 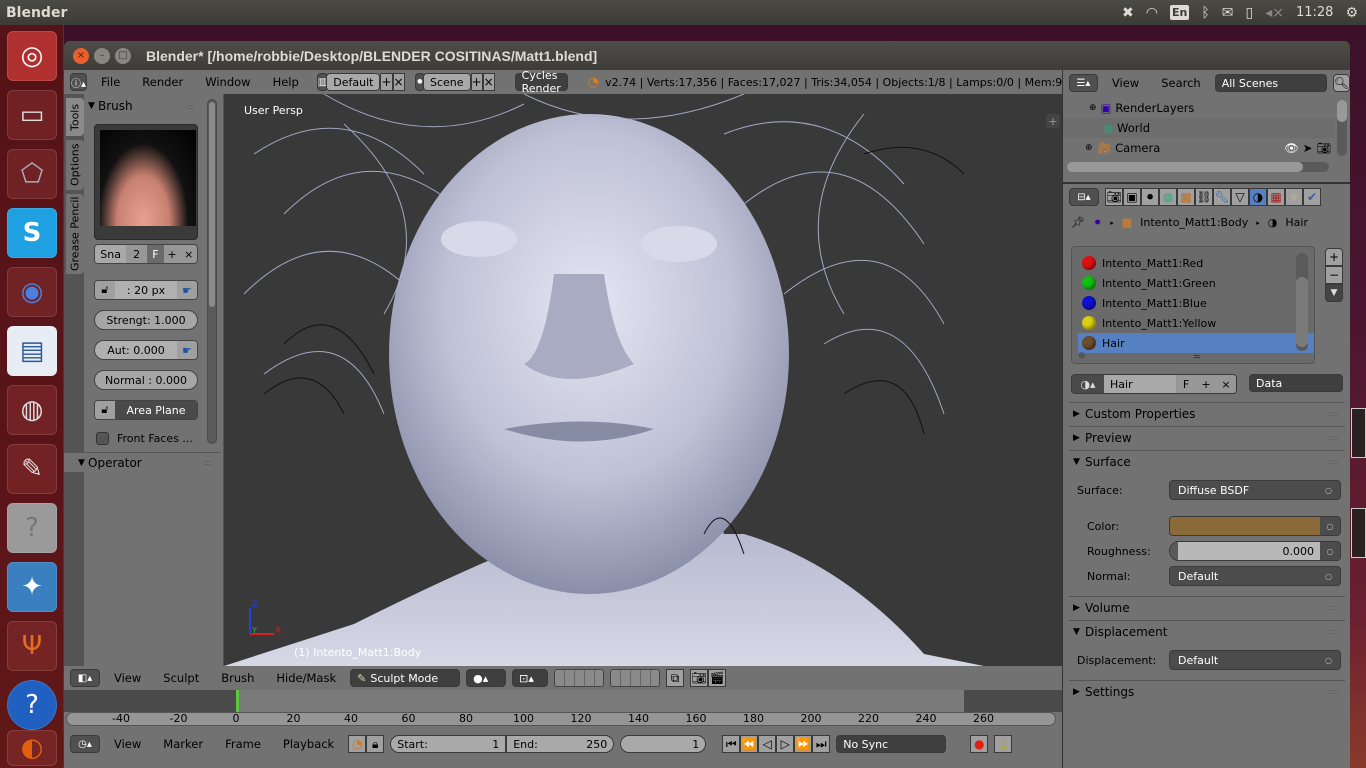 What do you see at coordinates (1334, 257) in the screenshot?
I see `add-material-slot-button: +` at bounding box center [1334, 257].